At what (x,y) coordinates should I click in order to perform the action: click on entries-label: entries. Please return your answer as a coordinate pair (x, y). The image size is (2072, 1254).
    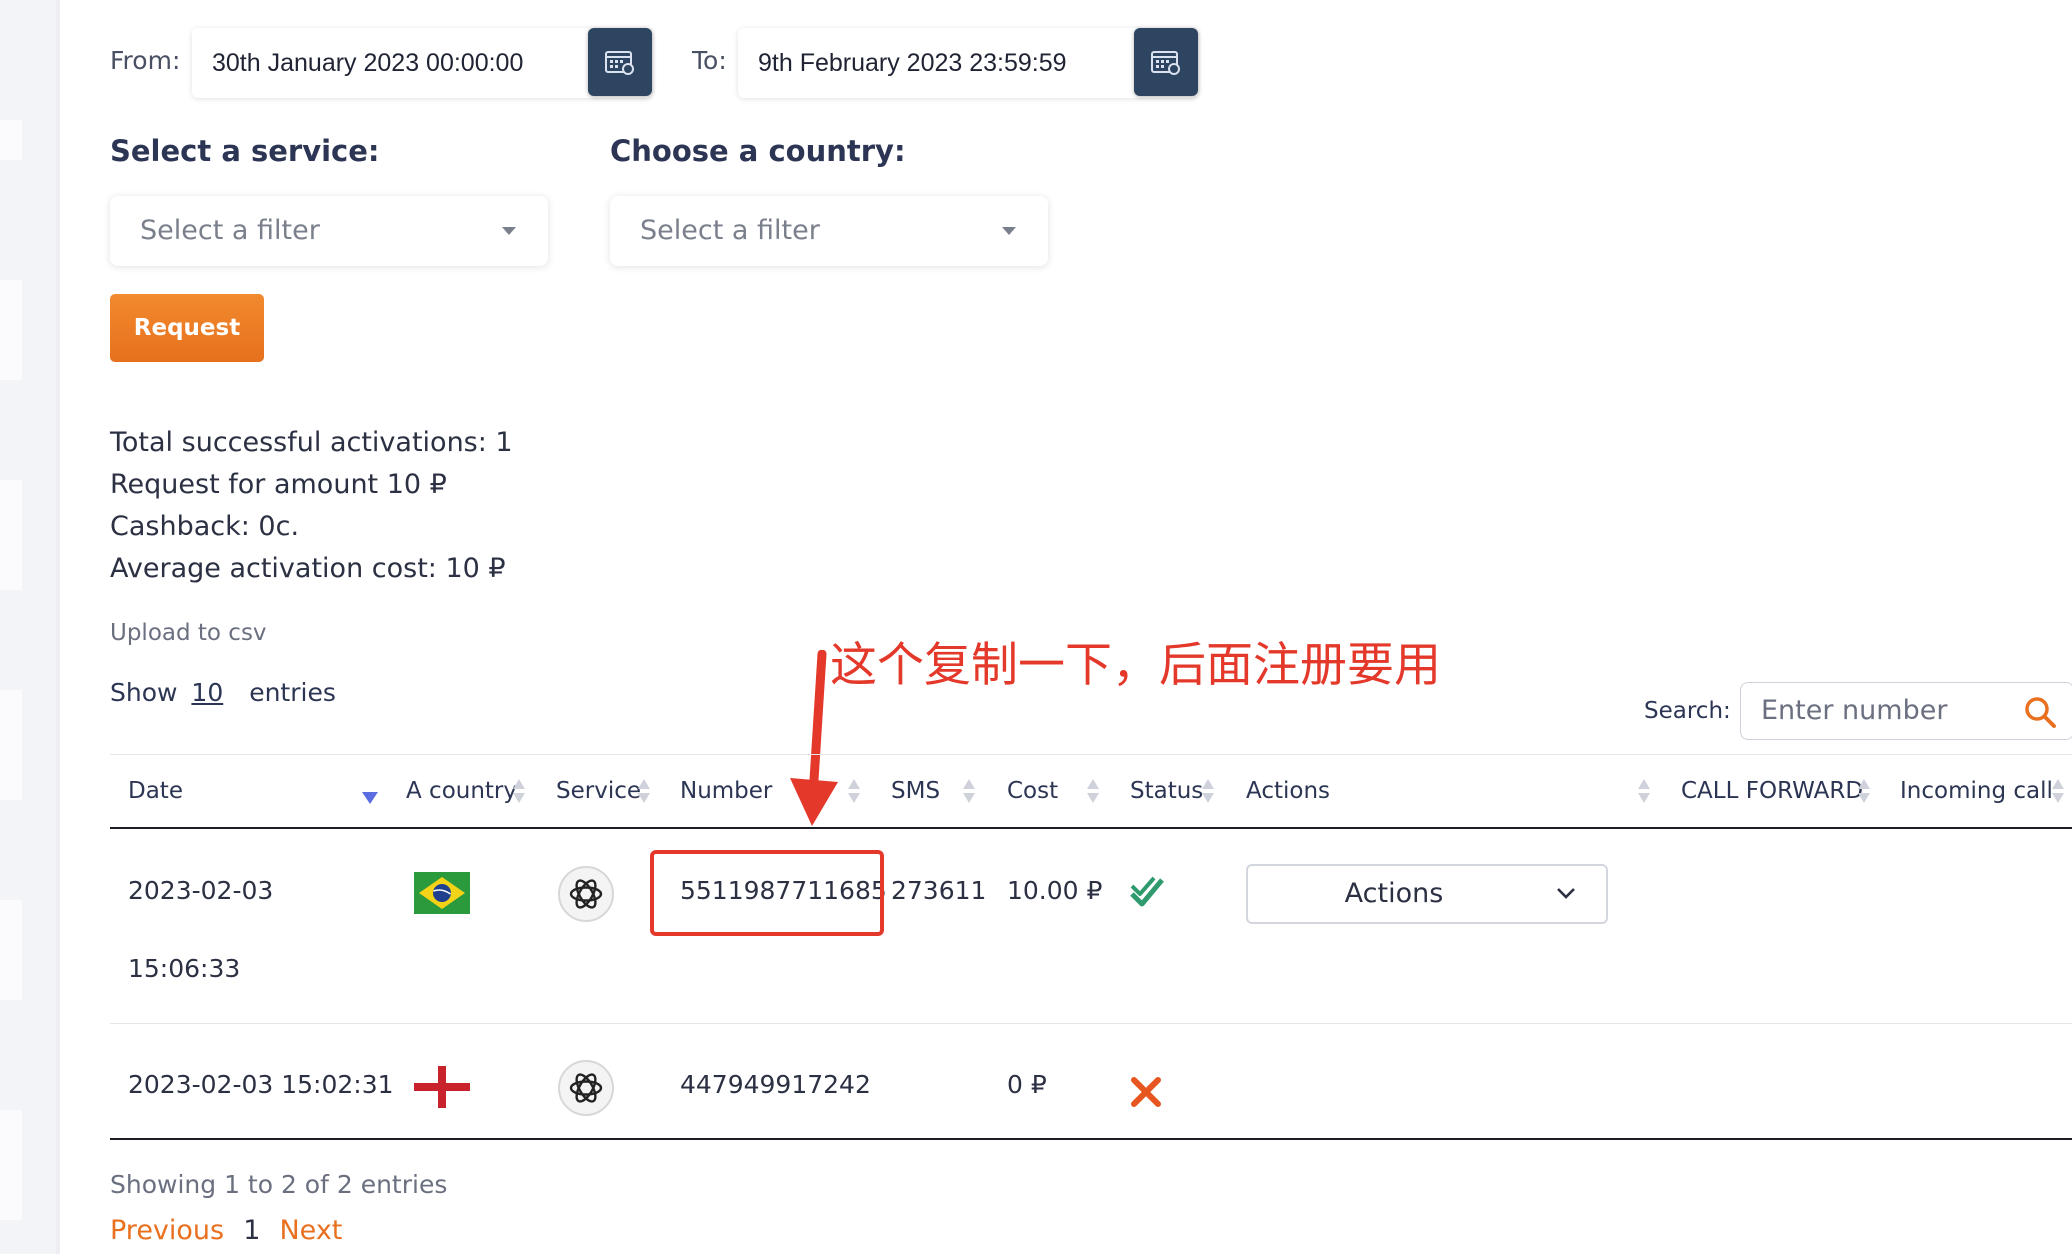
    Looking at the image, I should click on (292, 692).